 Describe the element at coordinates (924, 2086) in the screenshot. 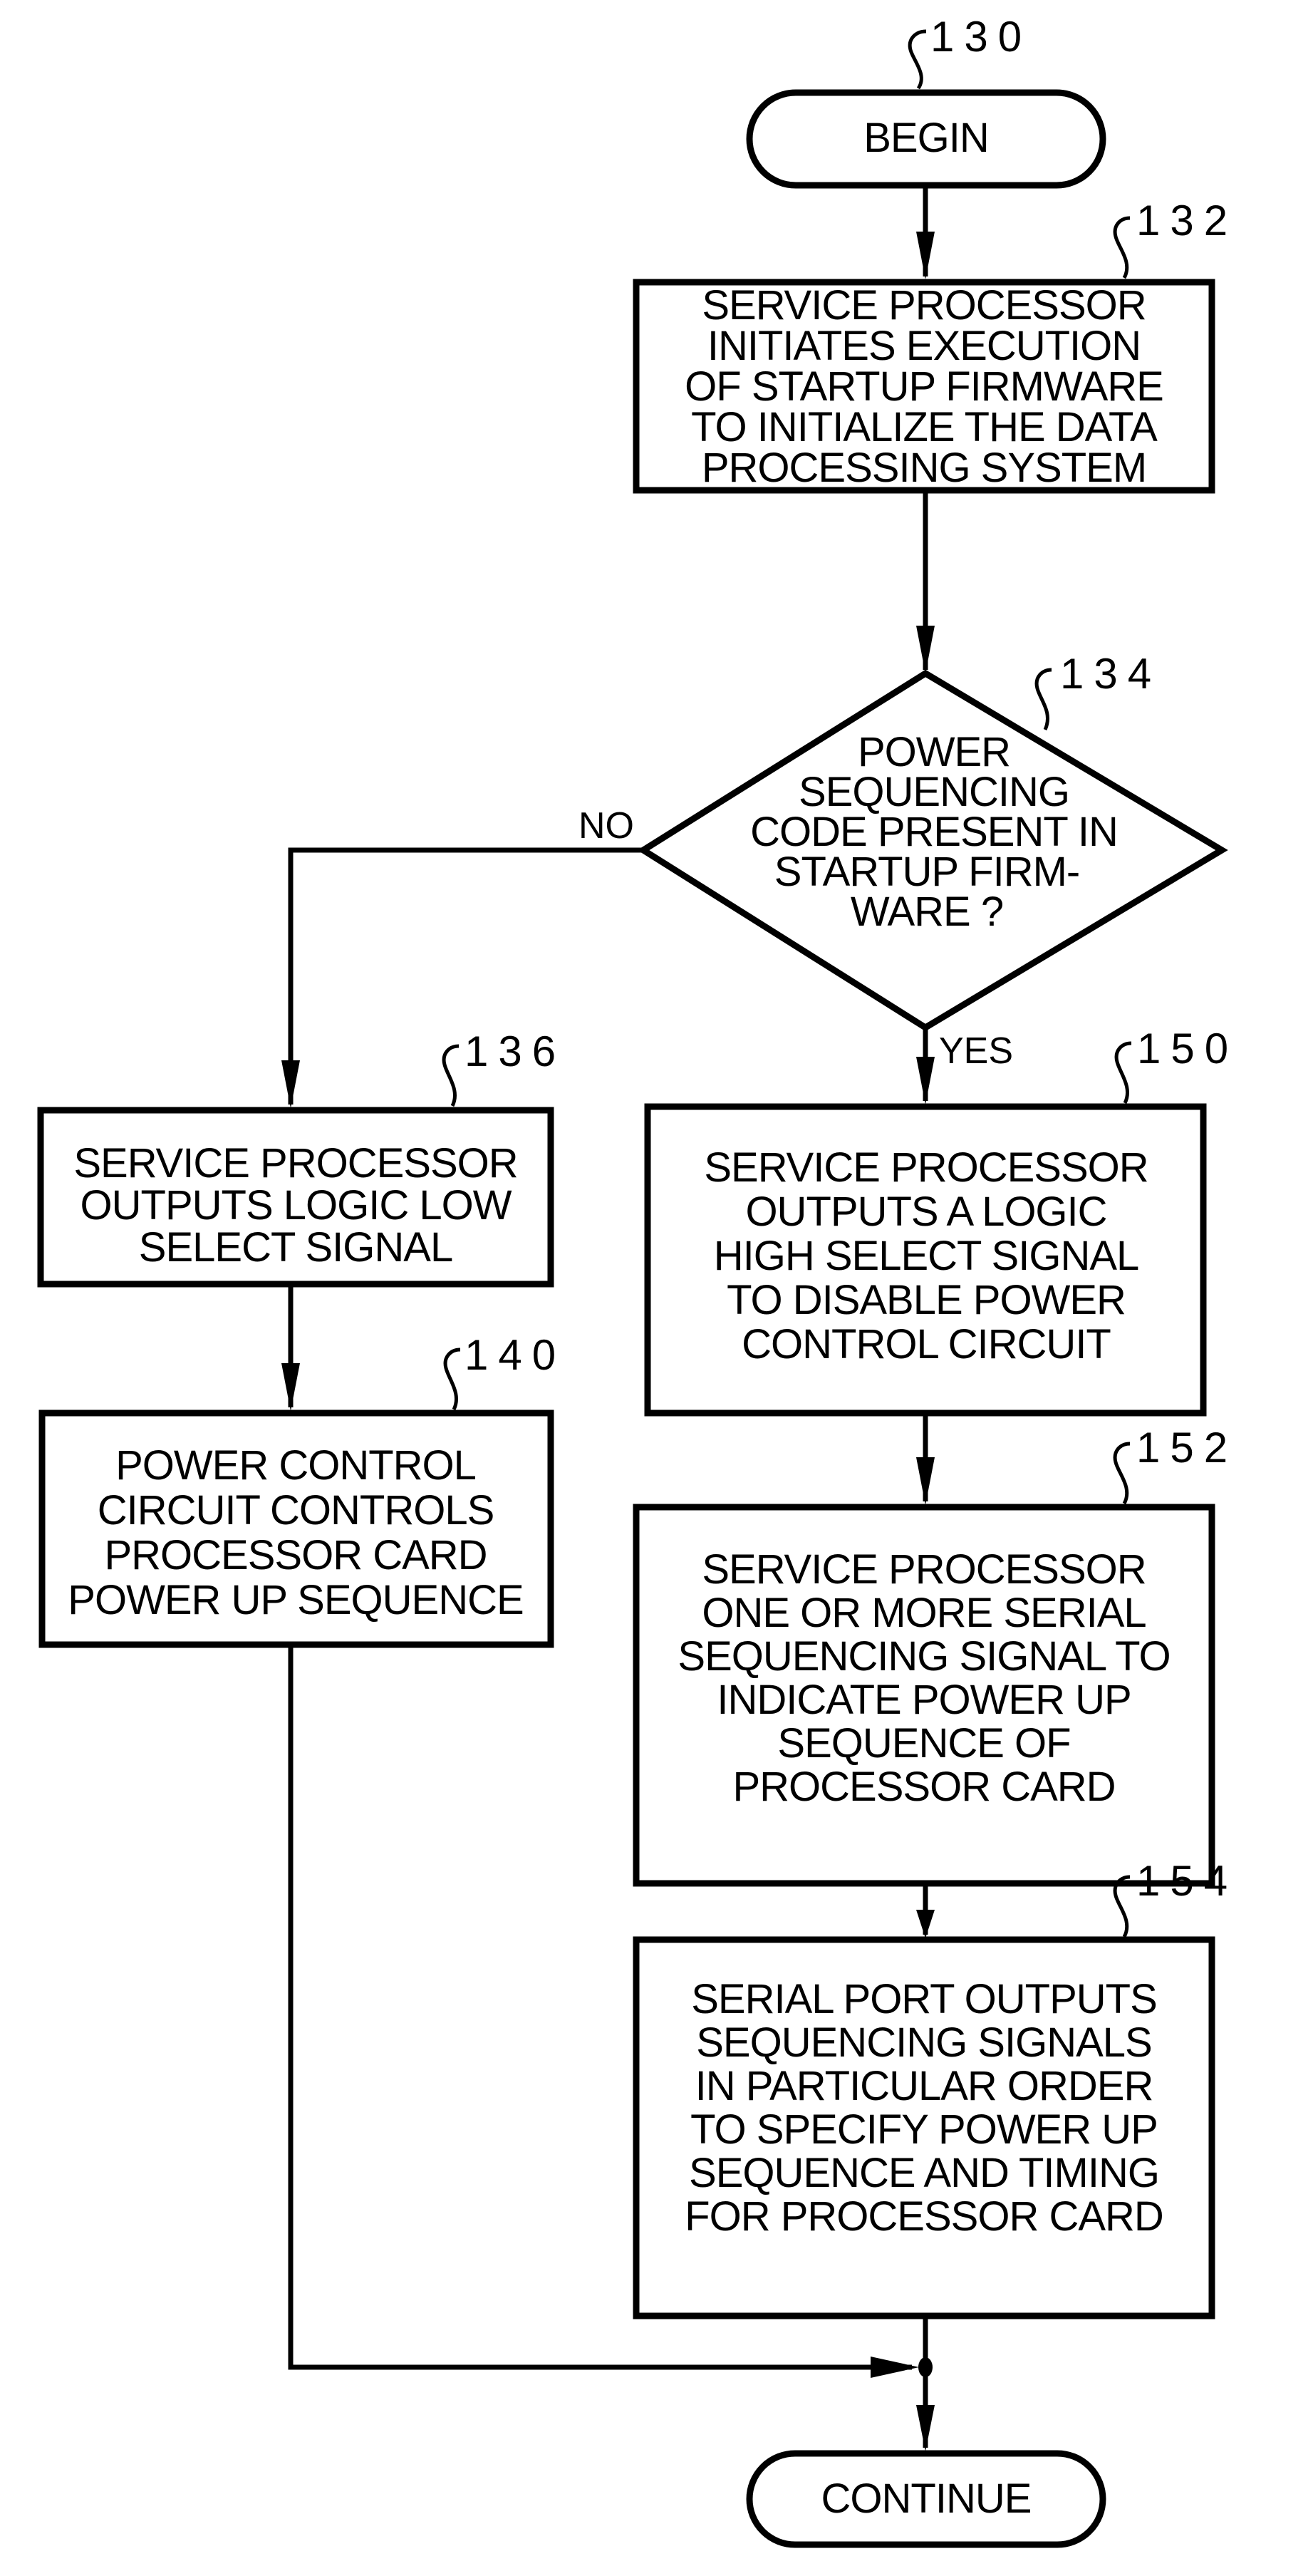

I see `node-label: IN PARTICULAR ORDER` at that location.